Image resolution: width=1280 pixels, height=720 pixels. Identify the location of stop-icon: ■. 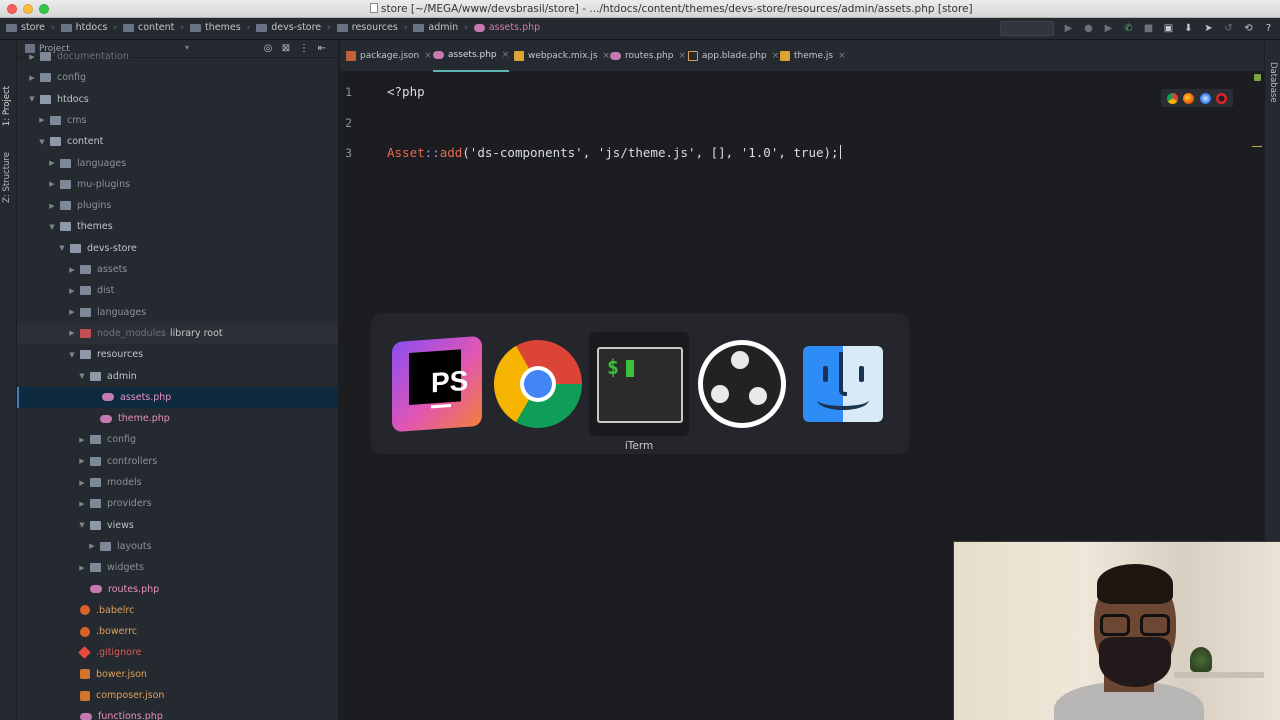
(1148, 28).